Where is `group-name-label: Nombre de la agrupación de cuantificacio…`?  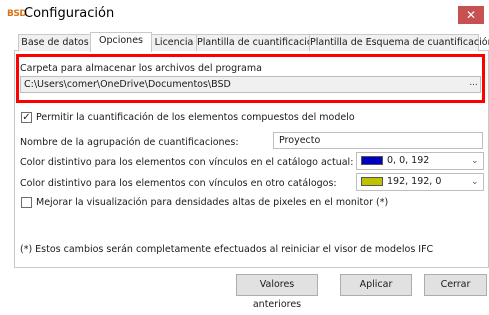
group-name-label: Nombre de la agrupación de cuantificacio… is located at coordinates (129, 142).